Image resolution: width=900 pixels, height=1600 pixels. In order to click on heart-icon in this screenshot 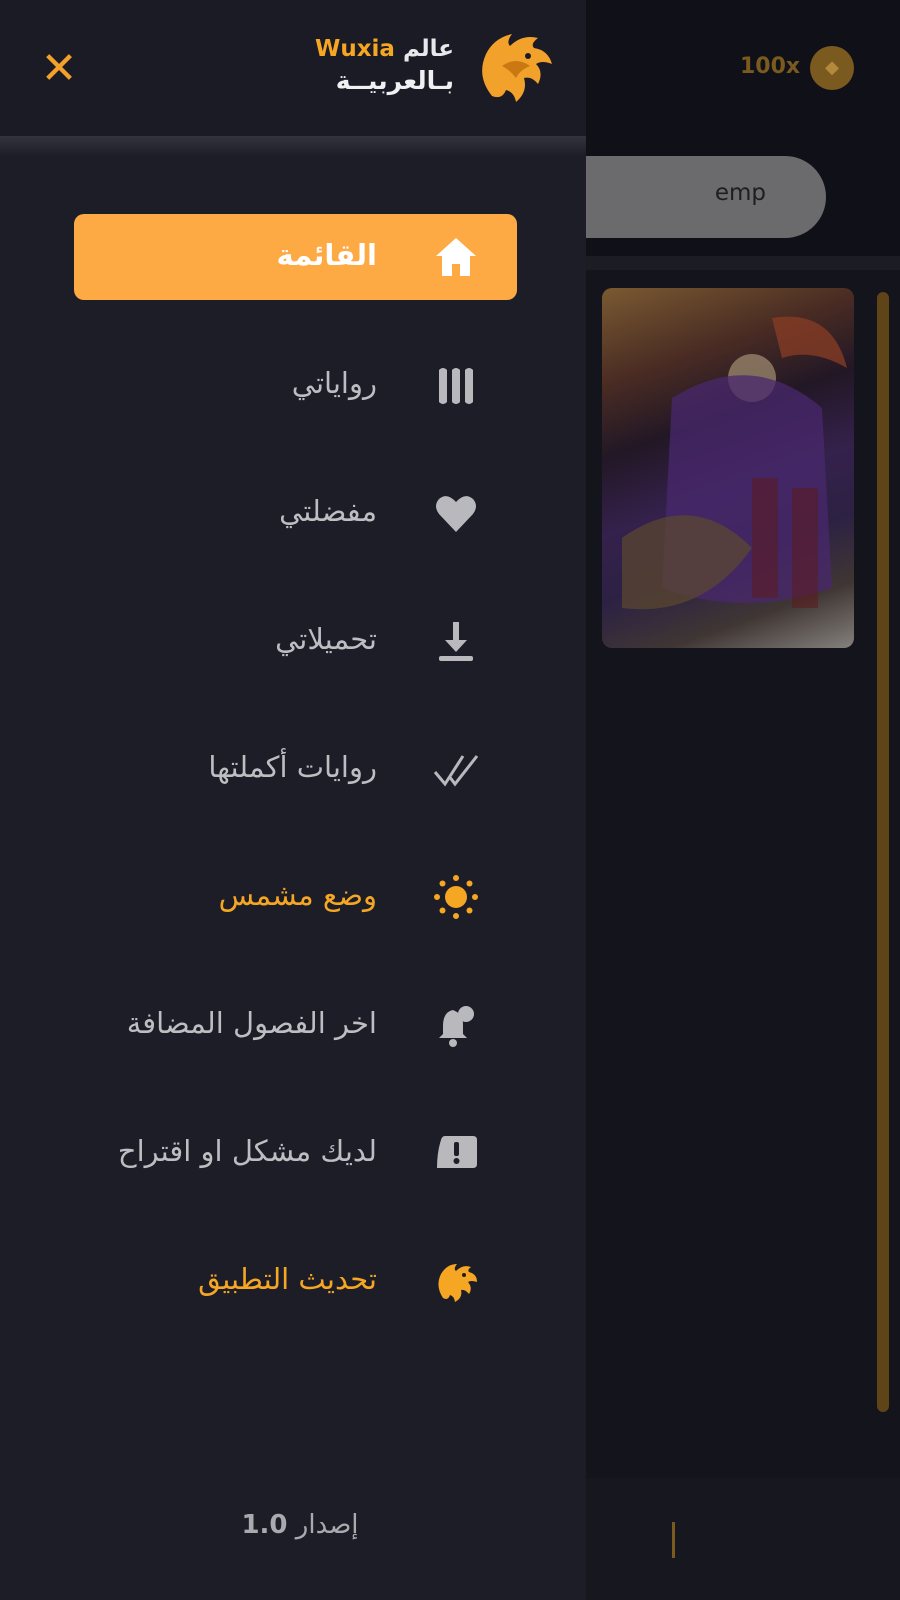, I will do `click(456, 514)`.